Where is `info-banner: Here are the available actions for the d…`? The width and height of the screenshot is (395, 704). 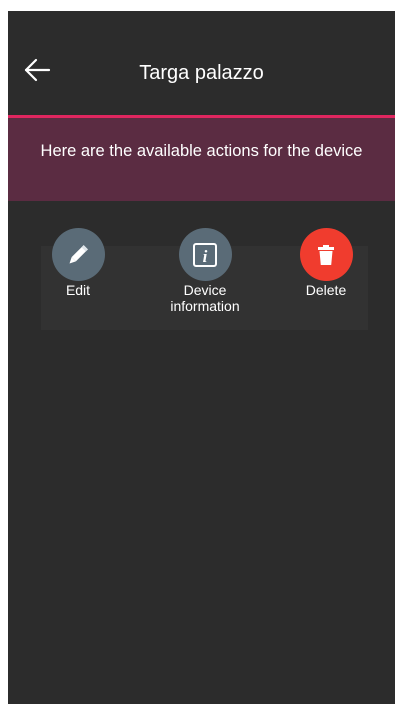
info-banner: Here are the available actions for the d… is located at coordinates (201, 158).